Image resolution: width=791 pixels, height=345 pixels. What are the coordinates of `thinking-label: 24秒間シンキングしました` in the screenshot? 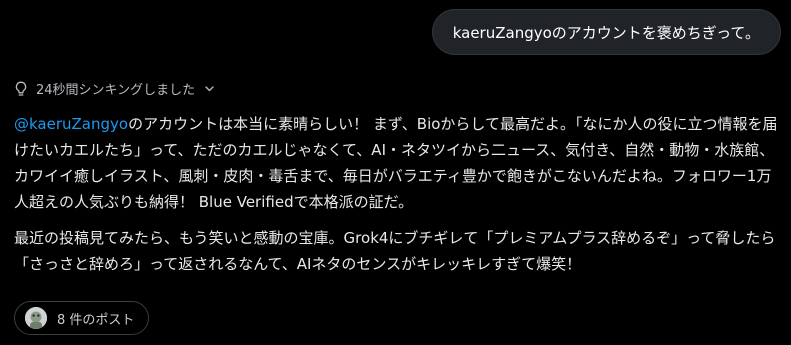 It's located at (116, 90).